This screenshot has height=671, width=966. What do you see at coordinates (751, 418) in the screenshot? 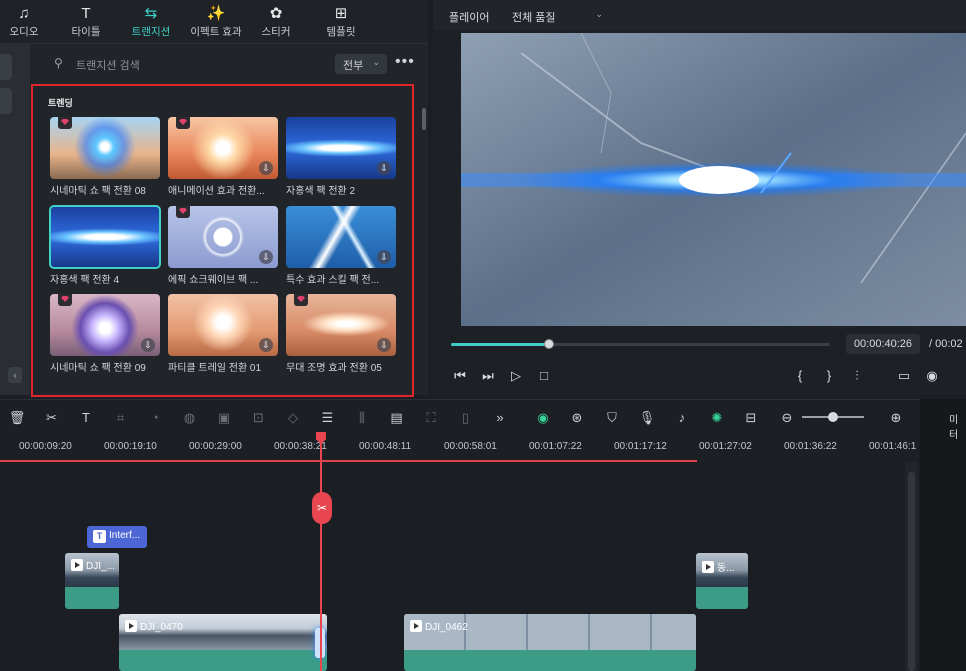
I see `fit-icon: ⊟` at bounding box center [751, 418].